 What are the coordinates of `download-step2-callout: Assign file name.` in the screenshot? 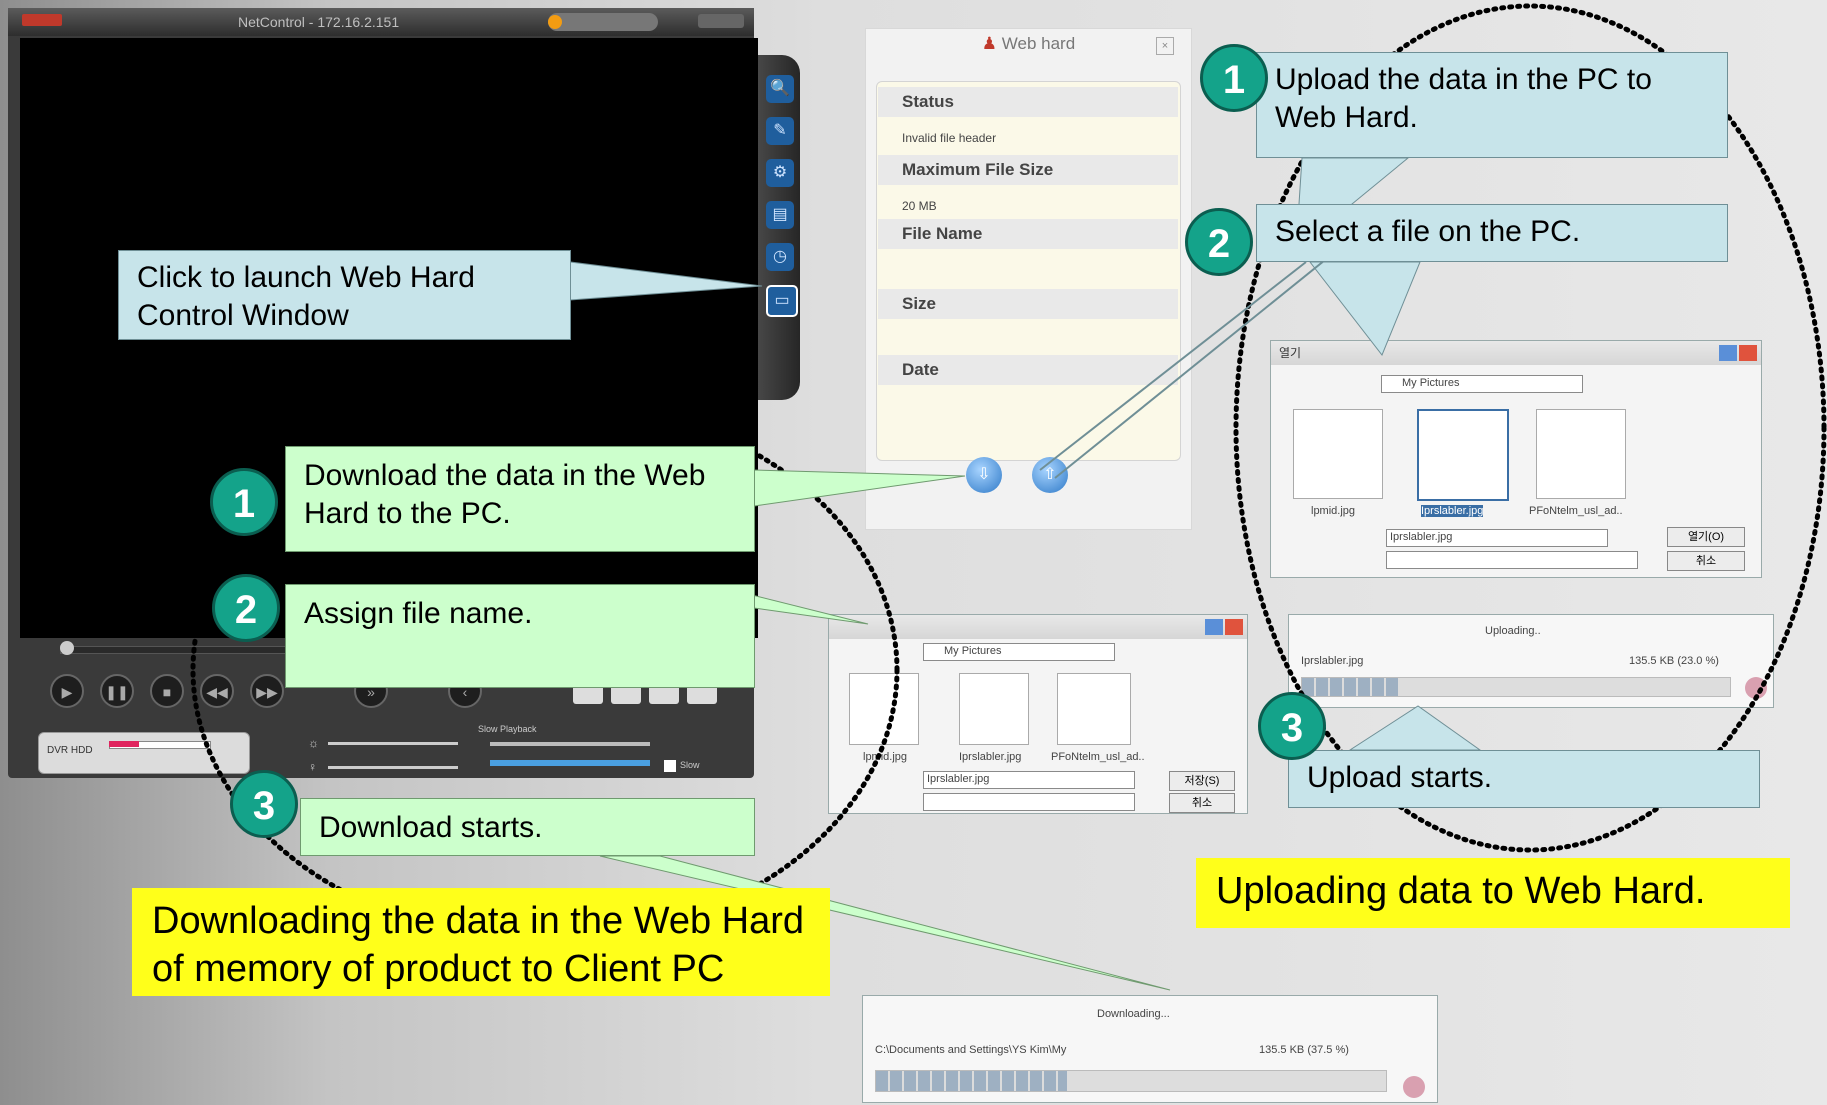 It's located at (520, 636).